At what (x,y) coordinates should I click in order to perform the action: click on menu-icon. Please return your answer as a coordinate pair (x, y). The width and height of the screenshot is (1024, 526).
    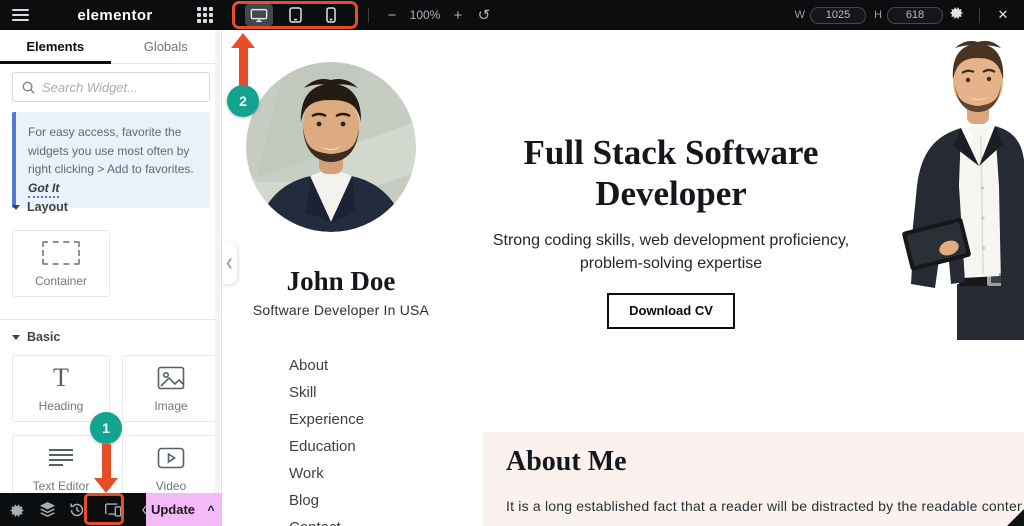
    Looking at the image, I should click on (20, 15).